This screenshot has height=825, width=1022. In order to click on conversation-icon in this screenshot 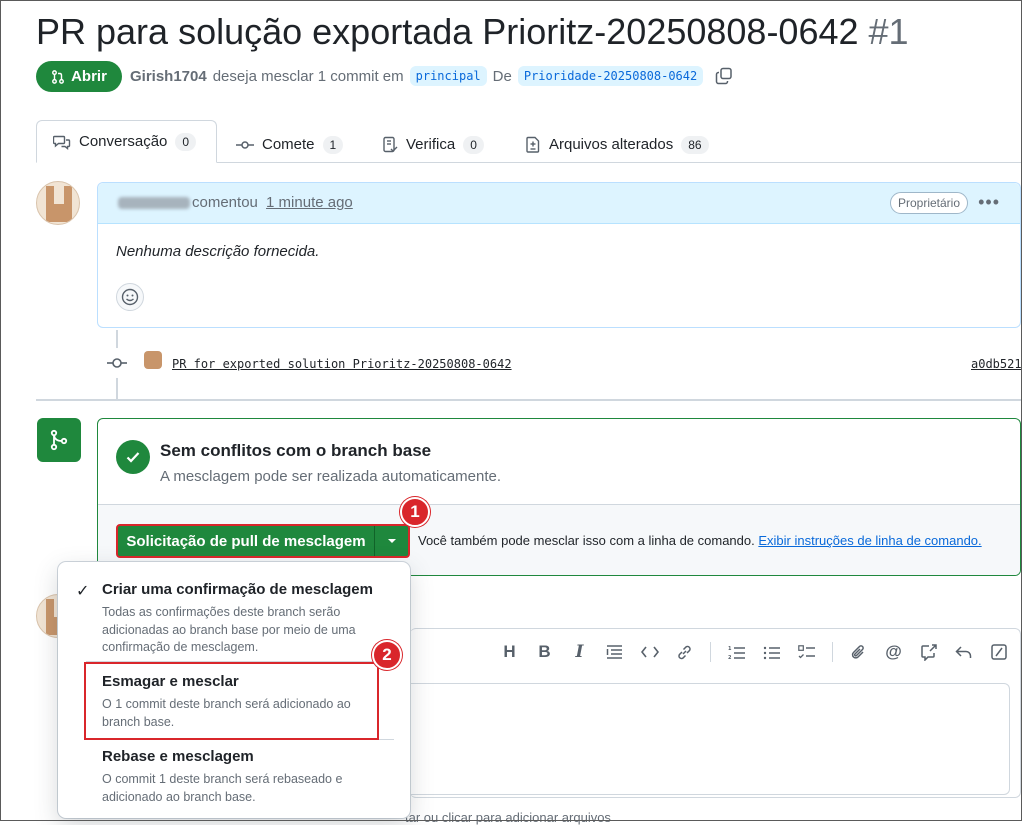, I will do `click(62, 142)`.